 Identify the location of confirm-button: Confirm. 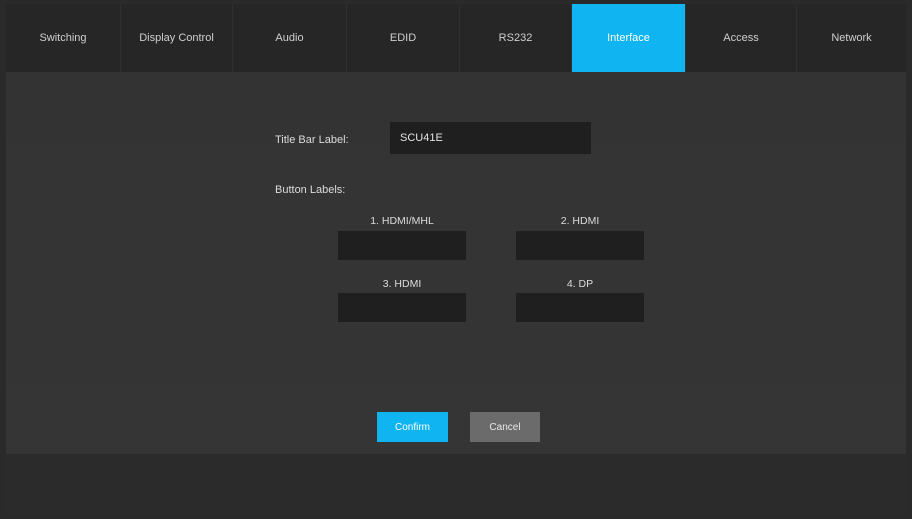
(412, 427).